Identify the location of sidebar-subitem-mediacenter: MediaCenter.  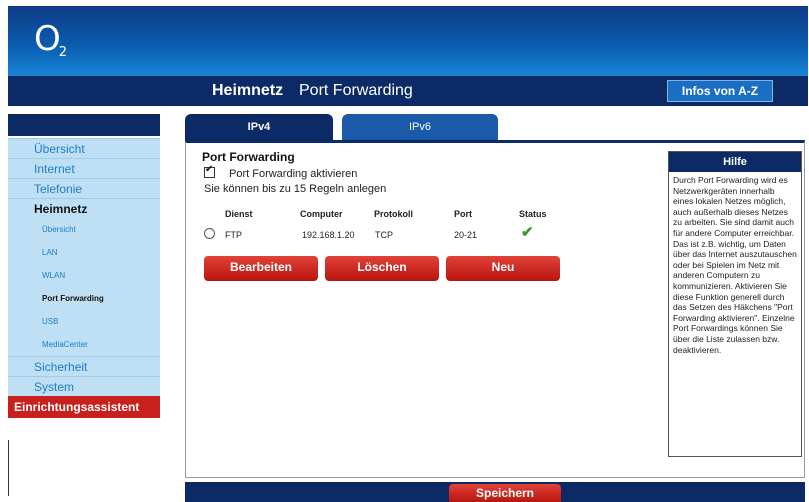
(84, 344).